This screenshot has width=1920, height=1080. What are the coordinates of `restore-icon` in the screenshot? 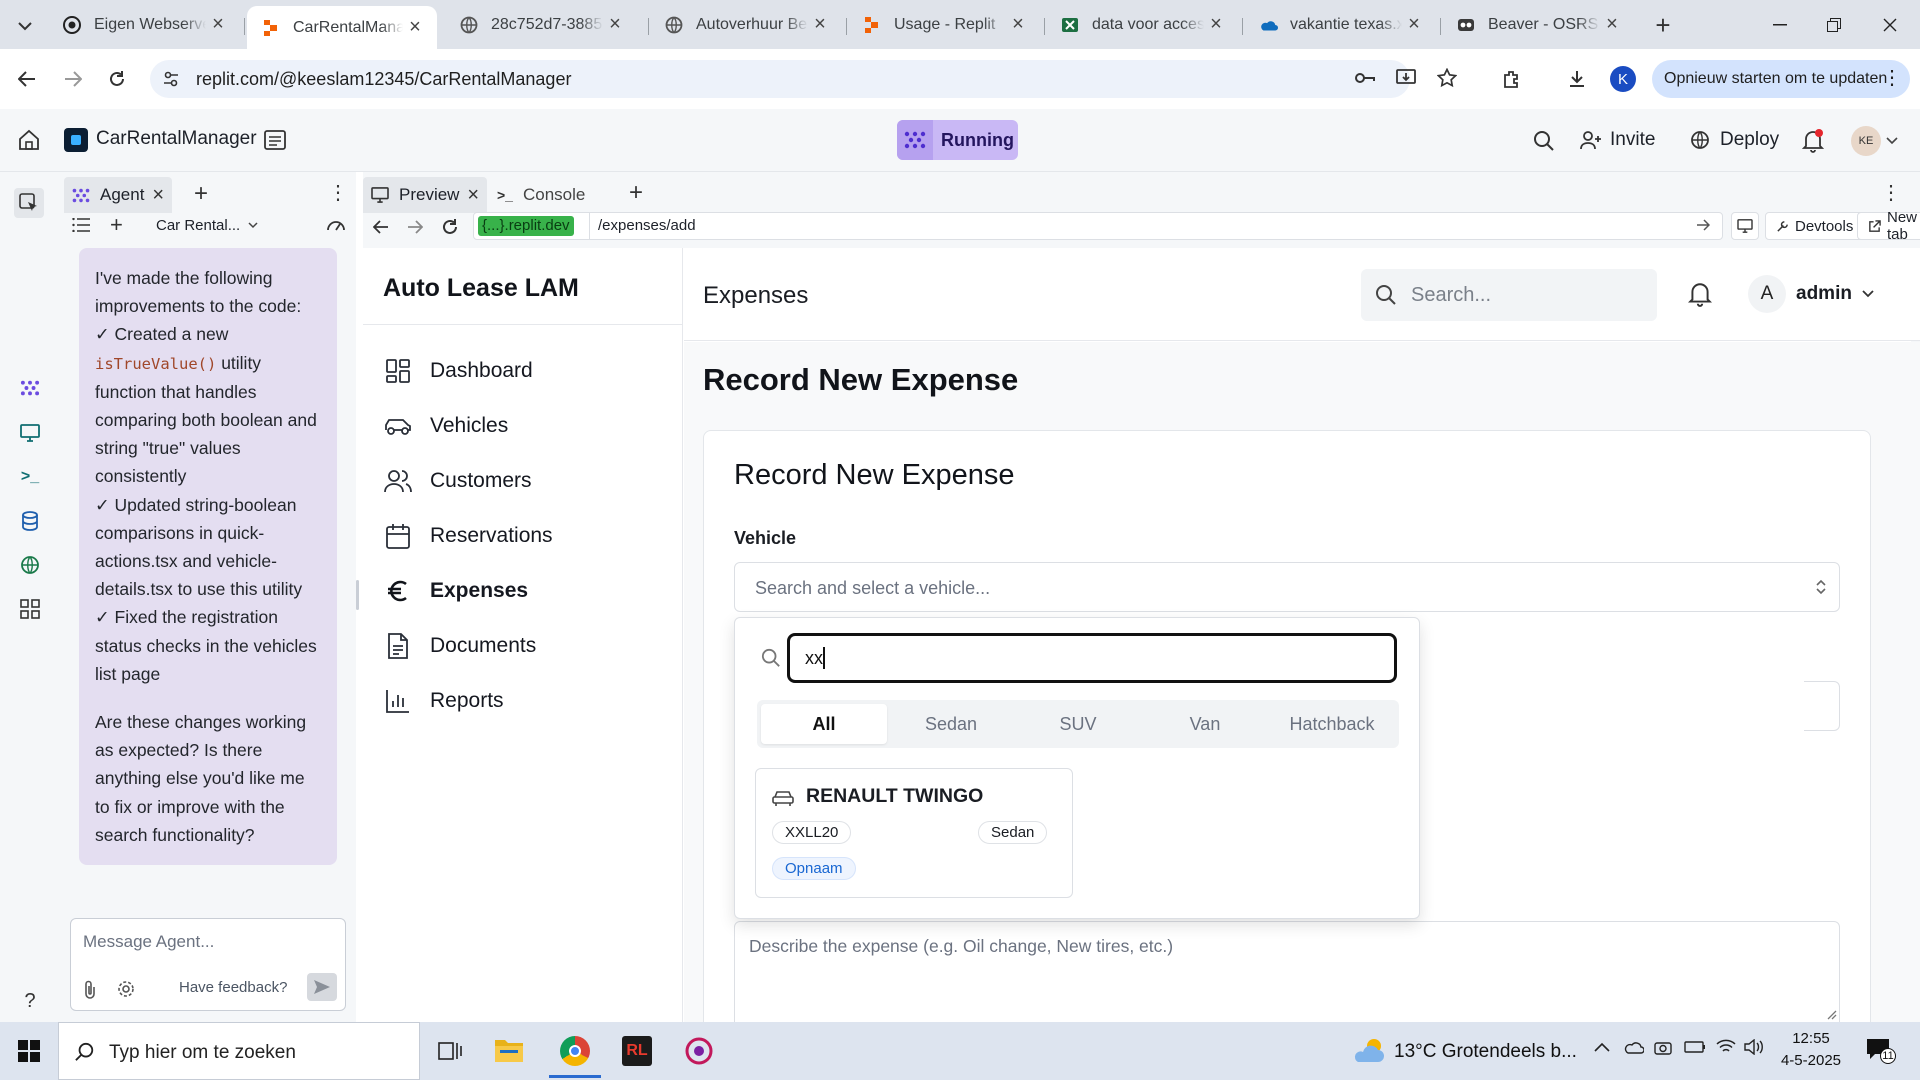 It's located at (1834, 25).